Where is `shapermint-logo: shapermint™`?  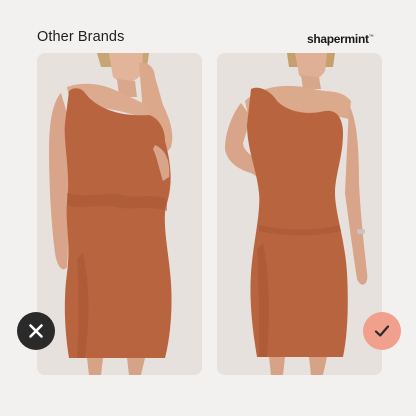
shapermint-logo: shapermint™ is located at coordinates (340, 39).